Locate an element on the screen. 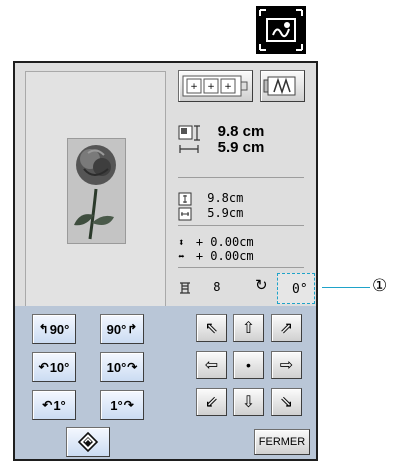 Image resolution: width=394 pixels, height=464 pixels. rotation-angle-display: 0° is located at coordinates (296, 288).